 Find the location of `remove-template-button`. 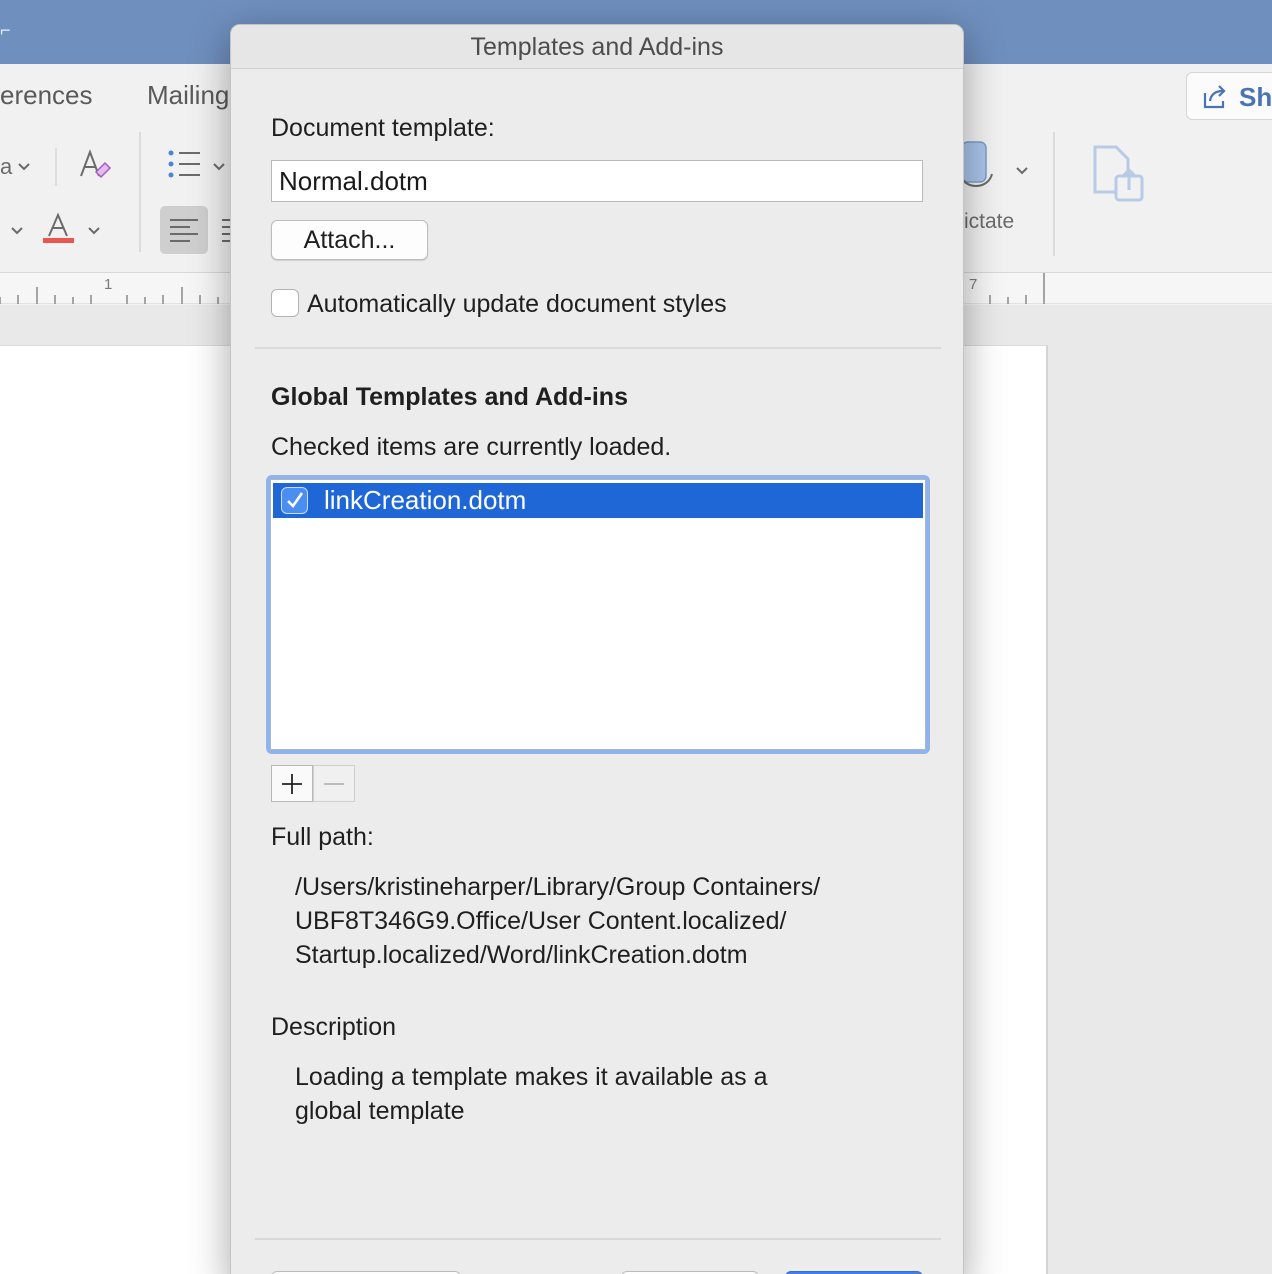

remove-template-button is located at coordinates (334, 783).